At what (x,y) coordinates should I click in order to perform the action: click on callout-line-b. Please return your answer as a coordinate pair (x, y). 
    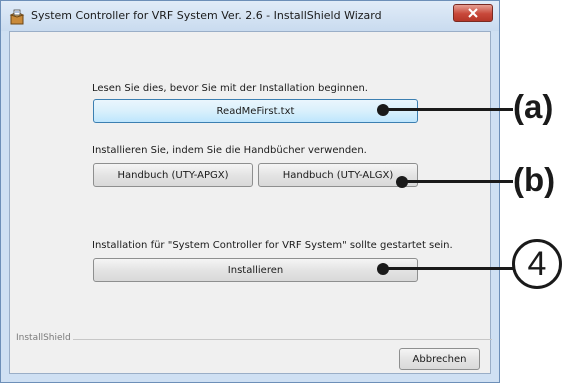
    Looking at the image, I should click on (457, 181).